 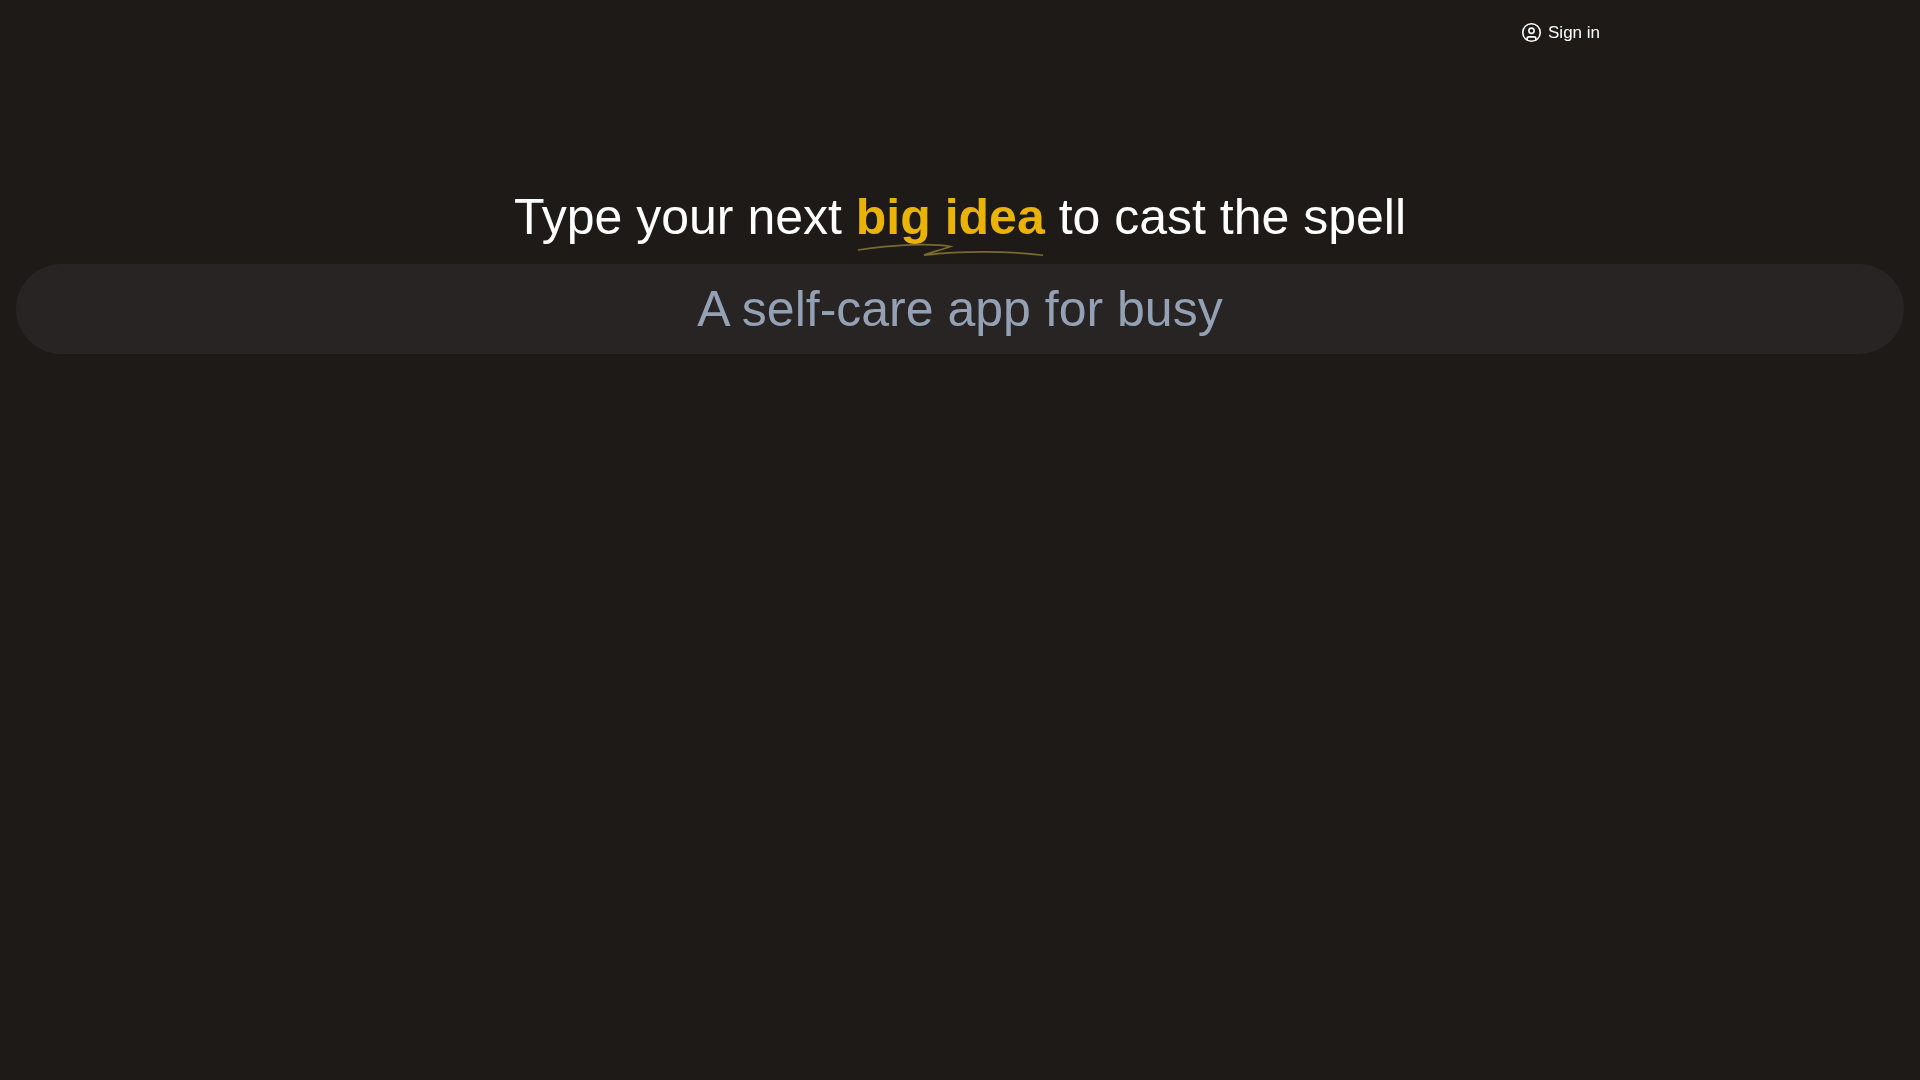 What do you see at coordinates (960, 216) in the screenshot?
I see `page-heading: Type your next big idea to cast the spell` at bounding box center [960, 216].